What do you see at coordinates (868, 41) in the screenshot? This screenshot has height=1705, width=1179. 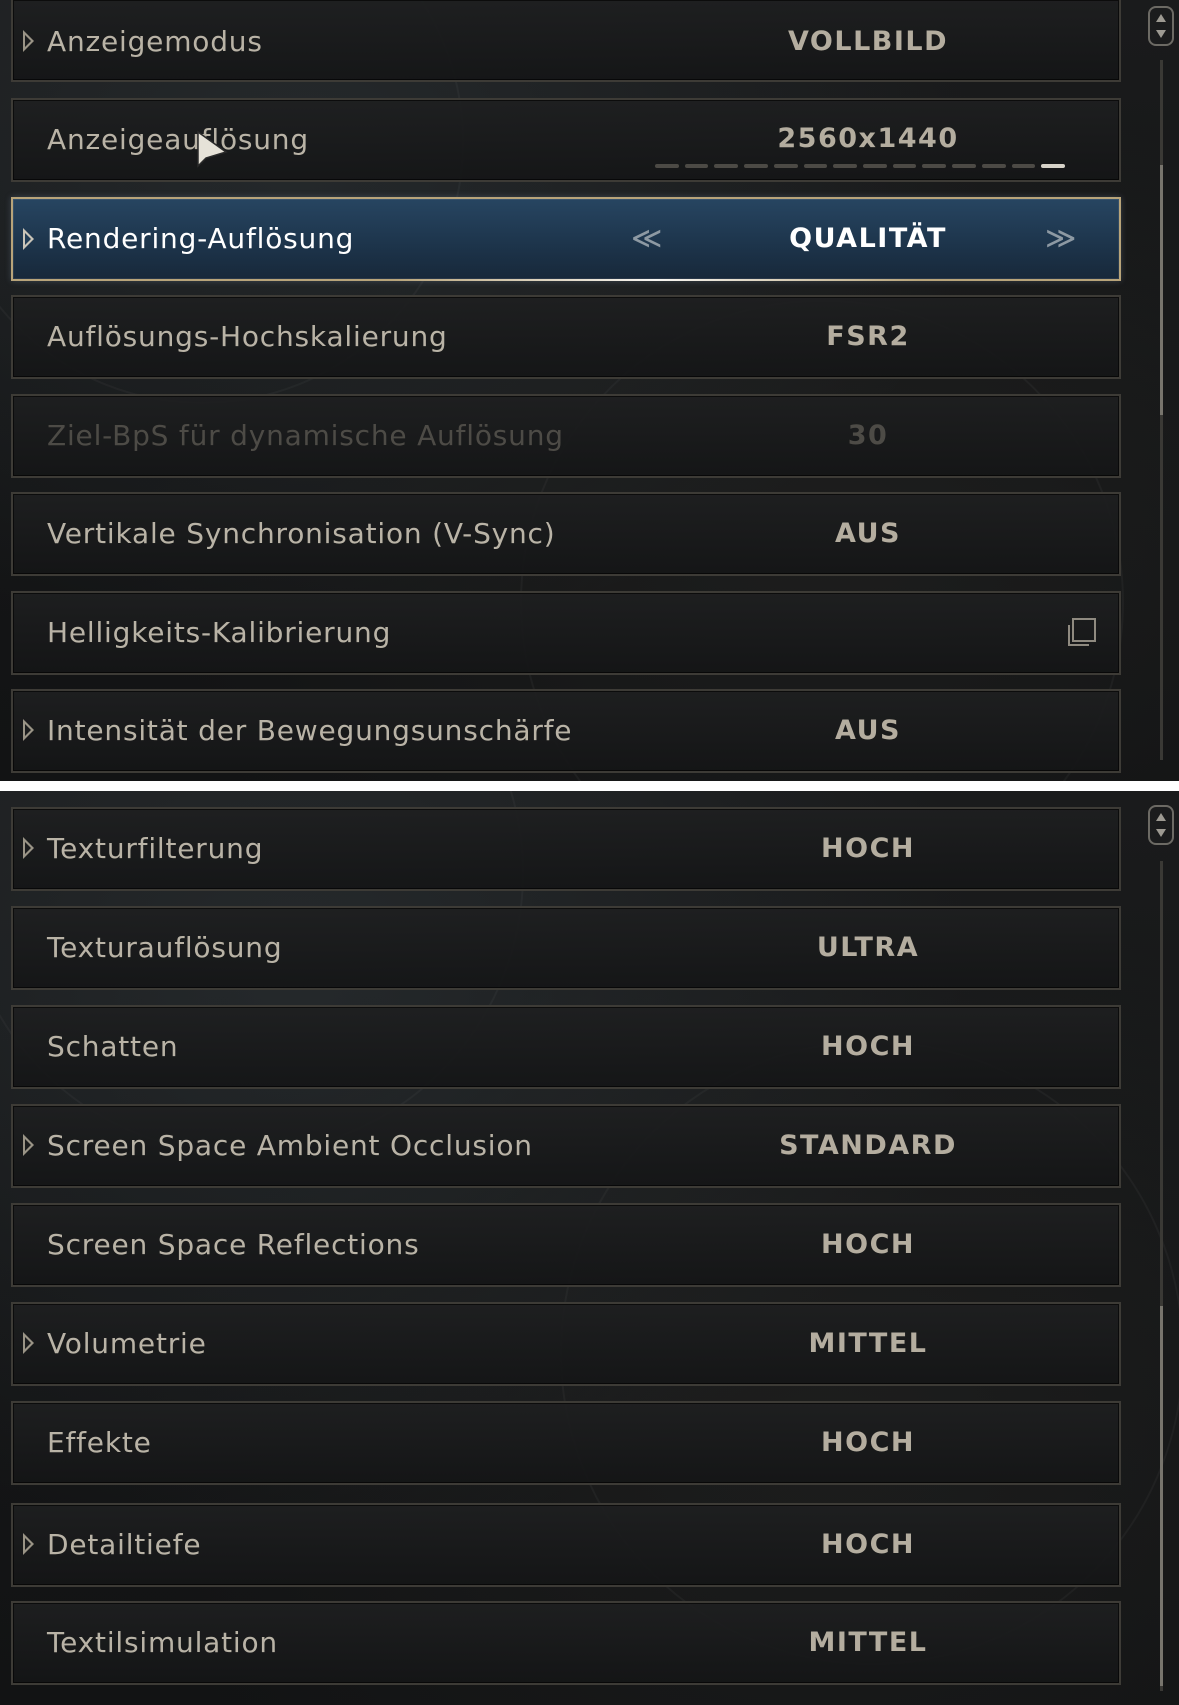 I see `setting-value: VOLLBILD` at bounding box center [868, 41].